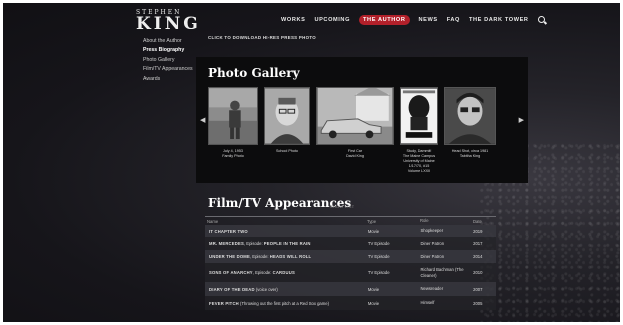 This screenshot has width=623, height=325. I want to click on row-episode: CARDUUS, so click(283, 272).